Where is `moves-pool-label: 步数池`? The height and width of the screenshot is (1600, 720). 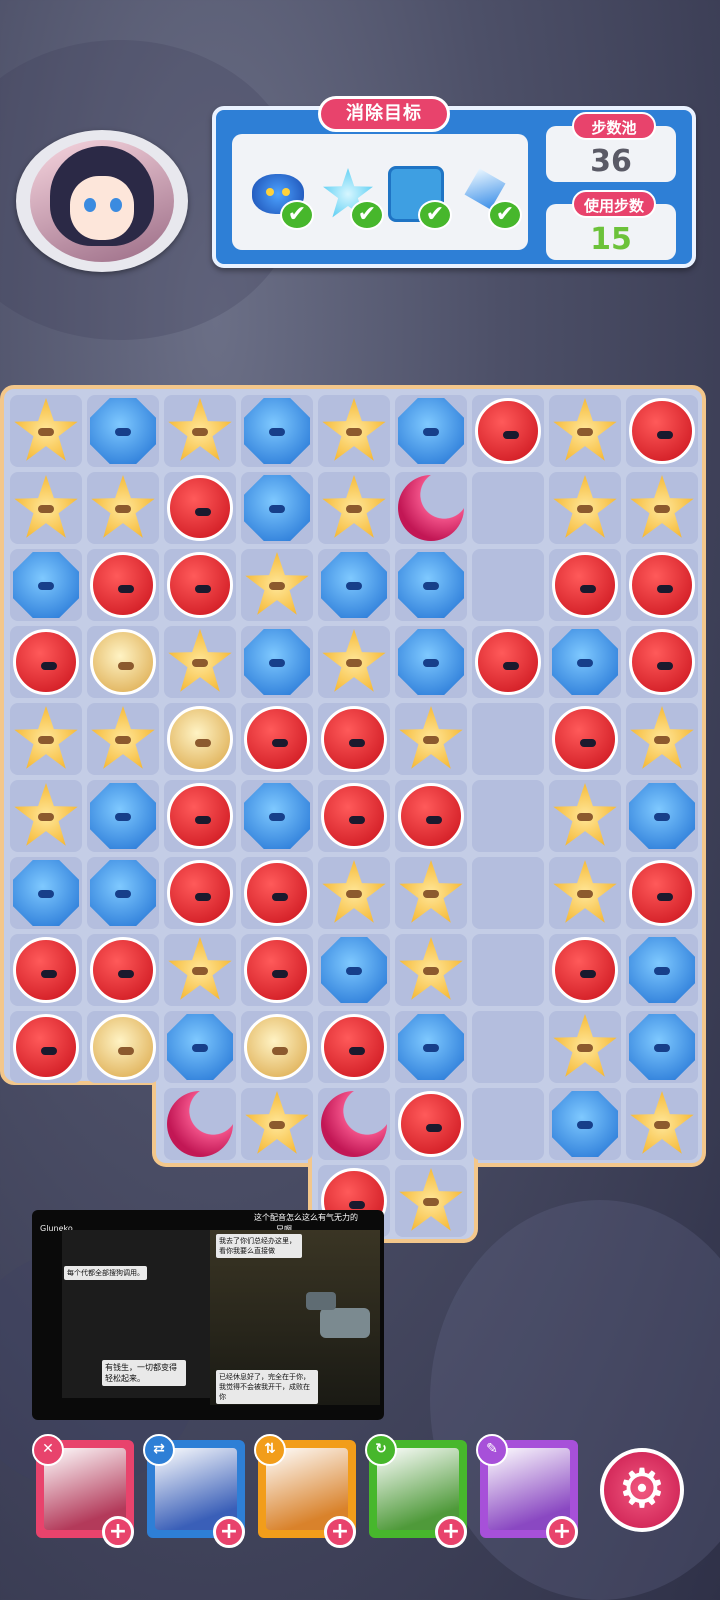
moves-pool-label: 步数池 is located at coordinates (614, 126).